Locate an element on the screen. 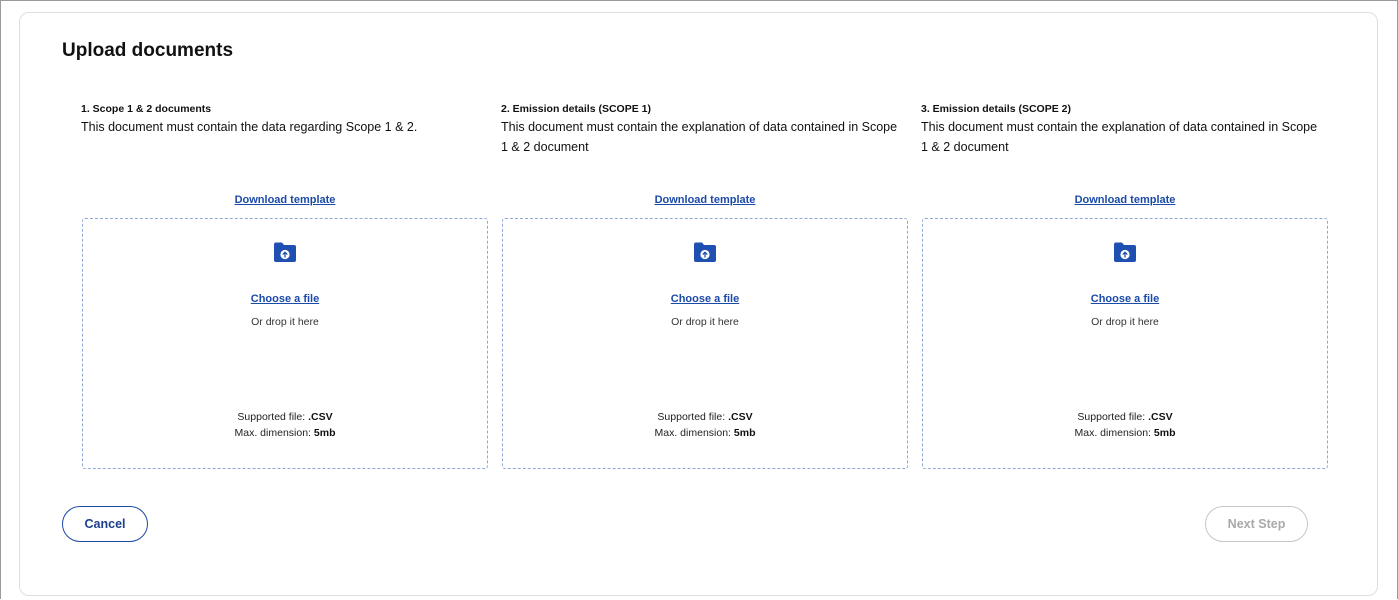  section-heading: 2. Emission details (SCOPE 1) is located at coordinates (576, 109).